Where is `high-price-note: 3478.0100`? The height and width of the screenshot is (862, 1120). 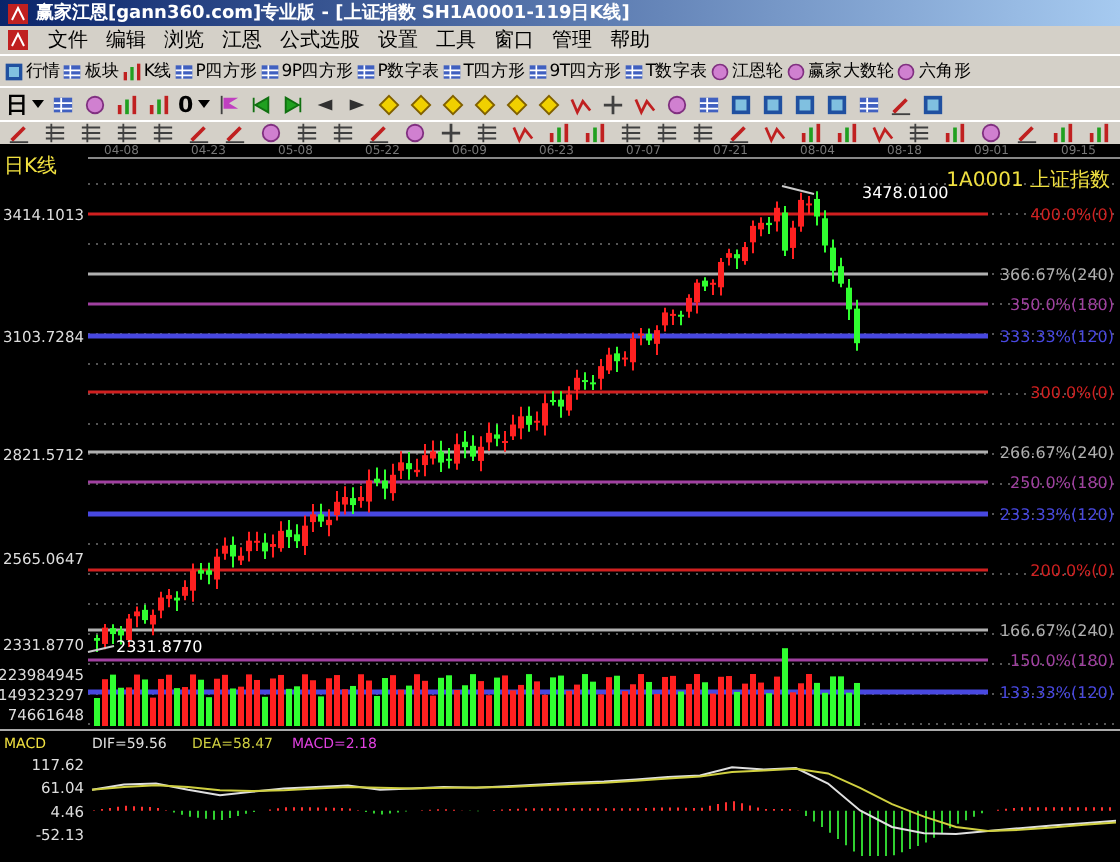 high-price-note: 3478.0100 is located at coordinates (905, 193).